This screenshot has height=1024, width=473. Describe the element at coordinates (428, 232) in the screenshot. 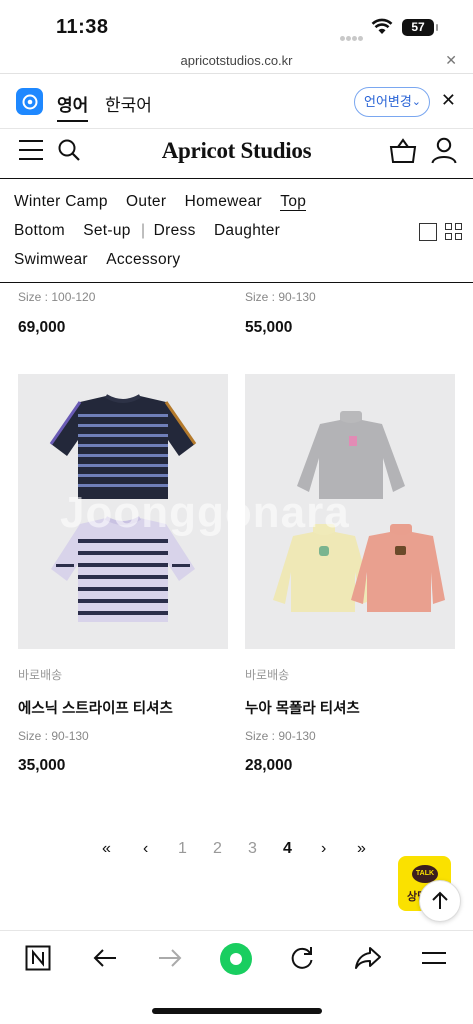

I see `single-view-icon` at that location.